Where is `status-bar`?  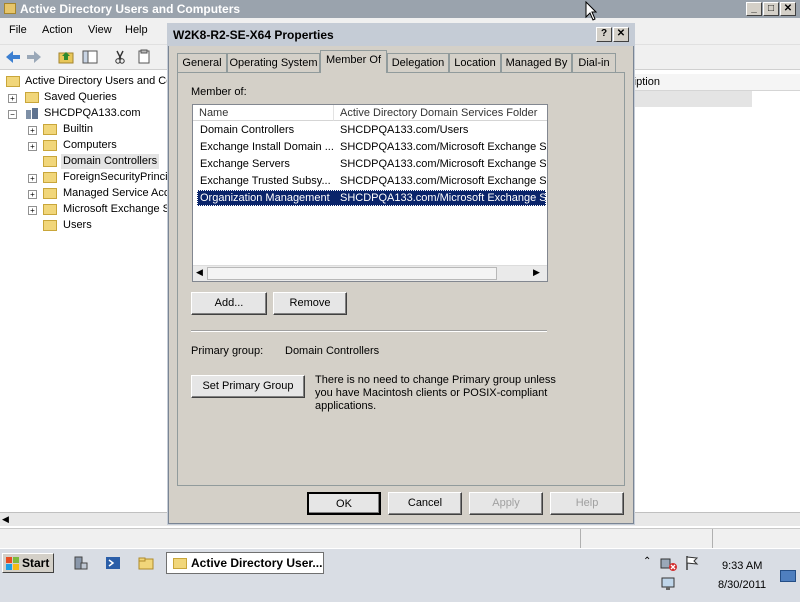
status-bar is located at coordinates (400, 538).